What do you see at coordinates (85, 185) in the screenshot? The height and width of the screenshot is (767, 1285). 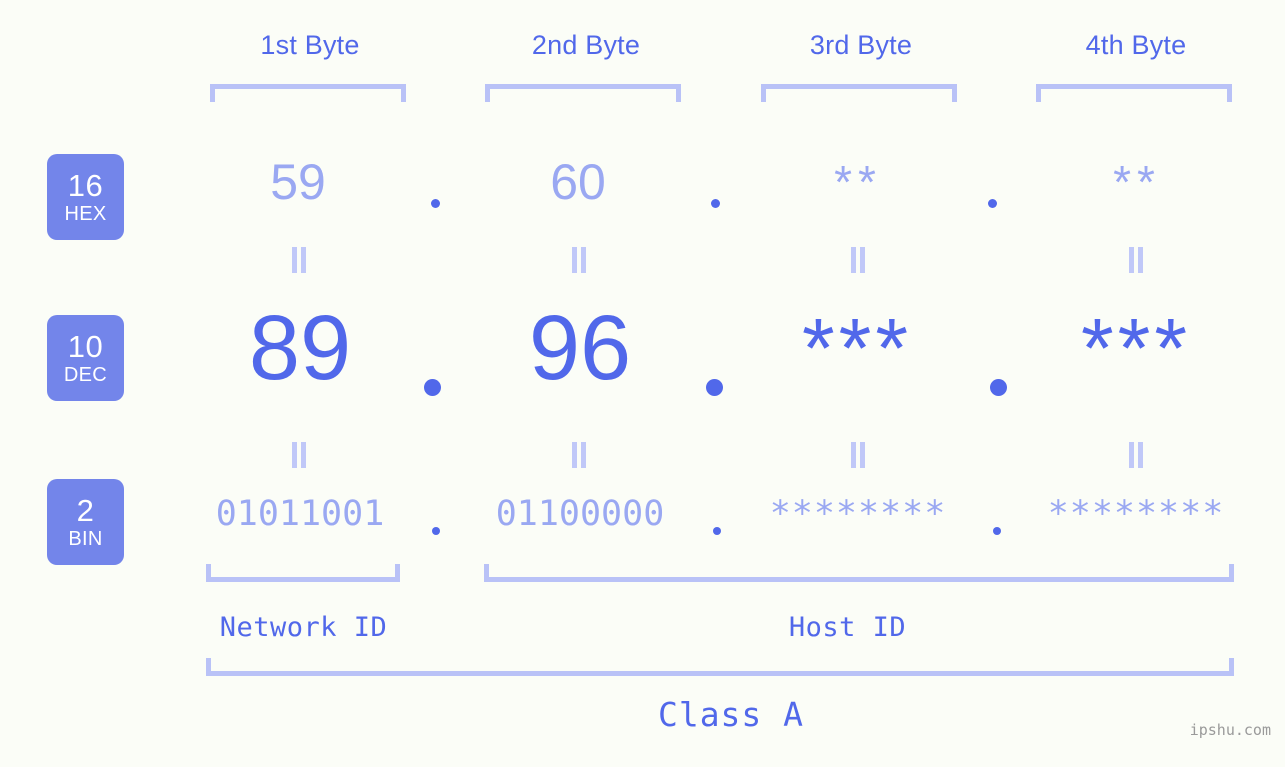 I see `radix-badge-hex-number: 16` at bounding box center [85, 185].